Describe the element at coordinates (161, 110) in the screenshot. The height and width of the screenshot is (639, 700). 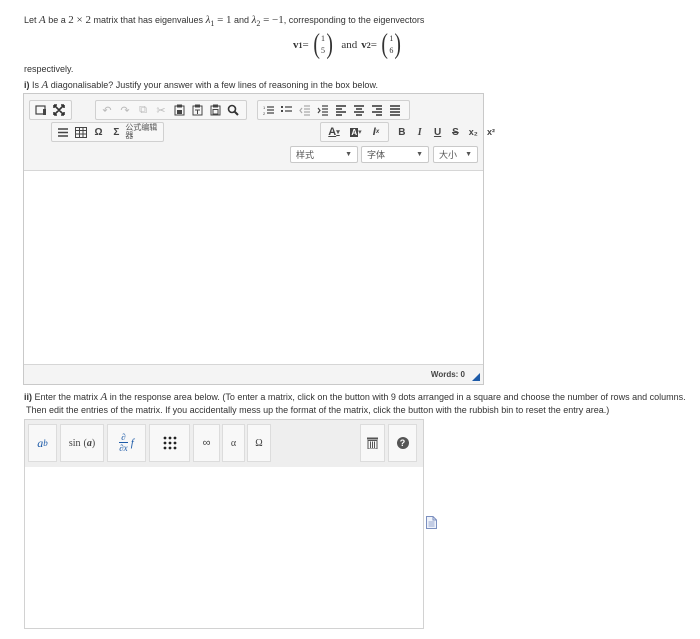
I see `cut-icon: ✂` at that location.